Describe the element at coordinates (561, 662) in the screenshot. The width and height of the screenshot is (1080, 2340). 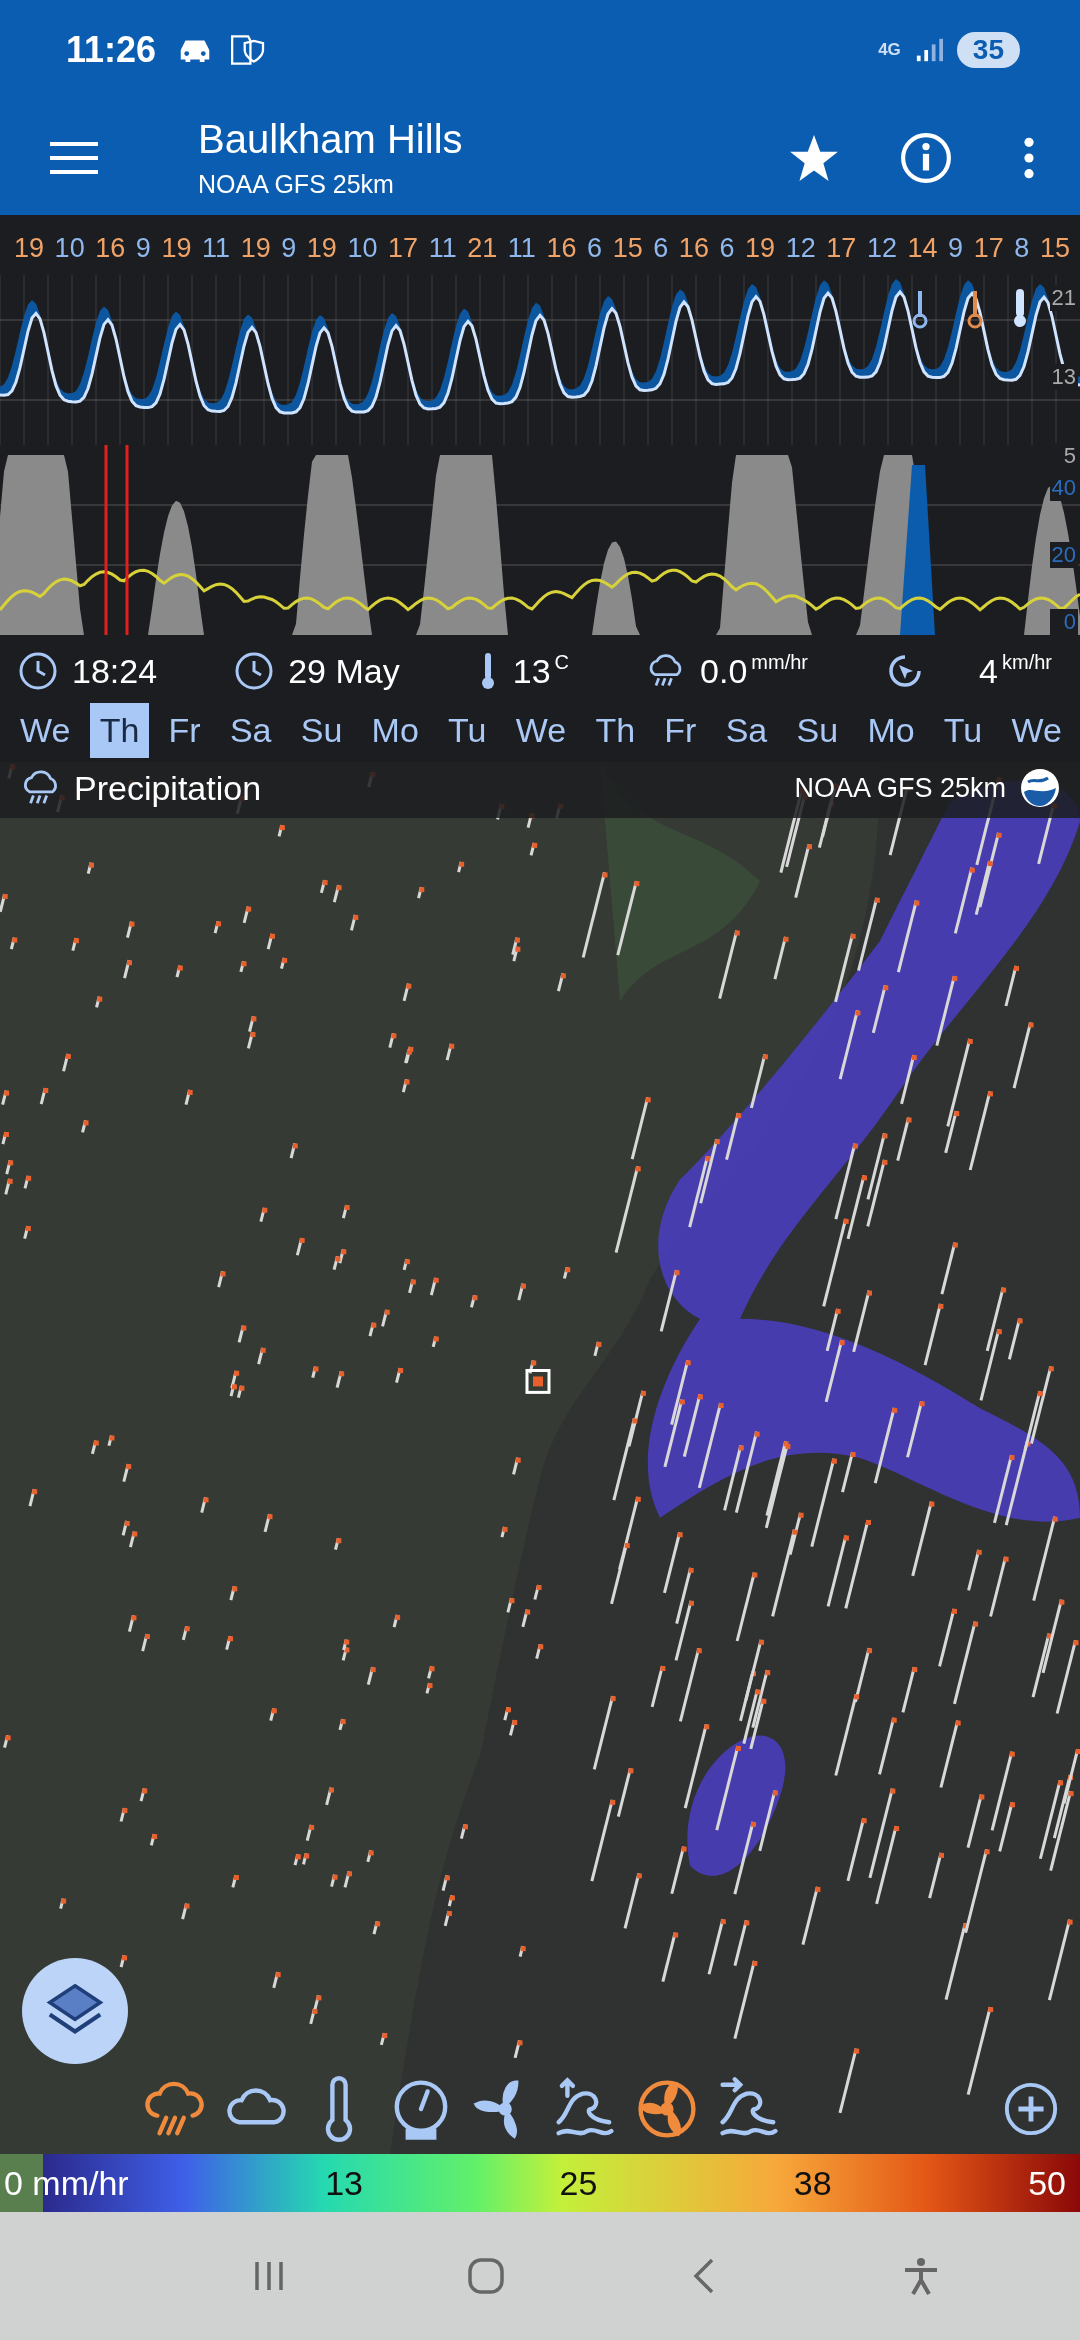
I see `temperature-unit: C` at that location.